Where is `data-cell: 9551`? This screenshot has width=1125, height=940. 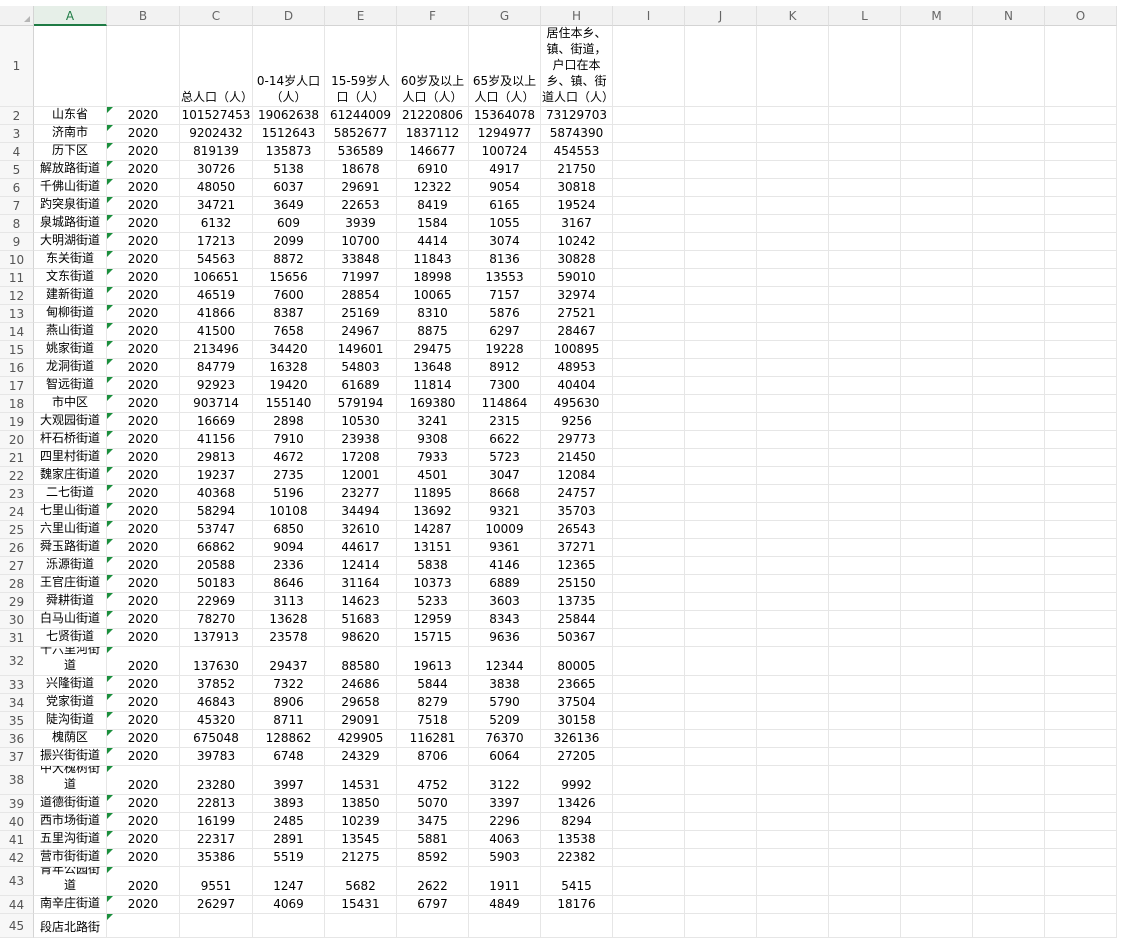 data-cell: 9551 is located at coordinates (216, 881).